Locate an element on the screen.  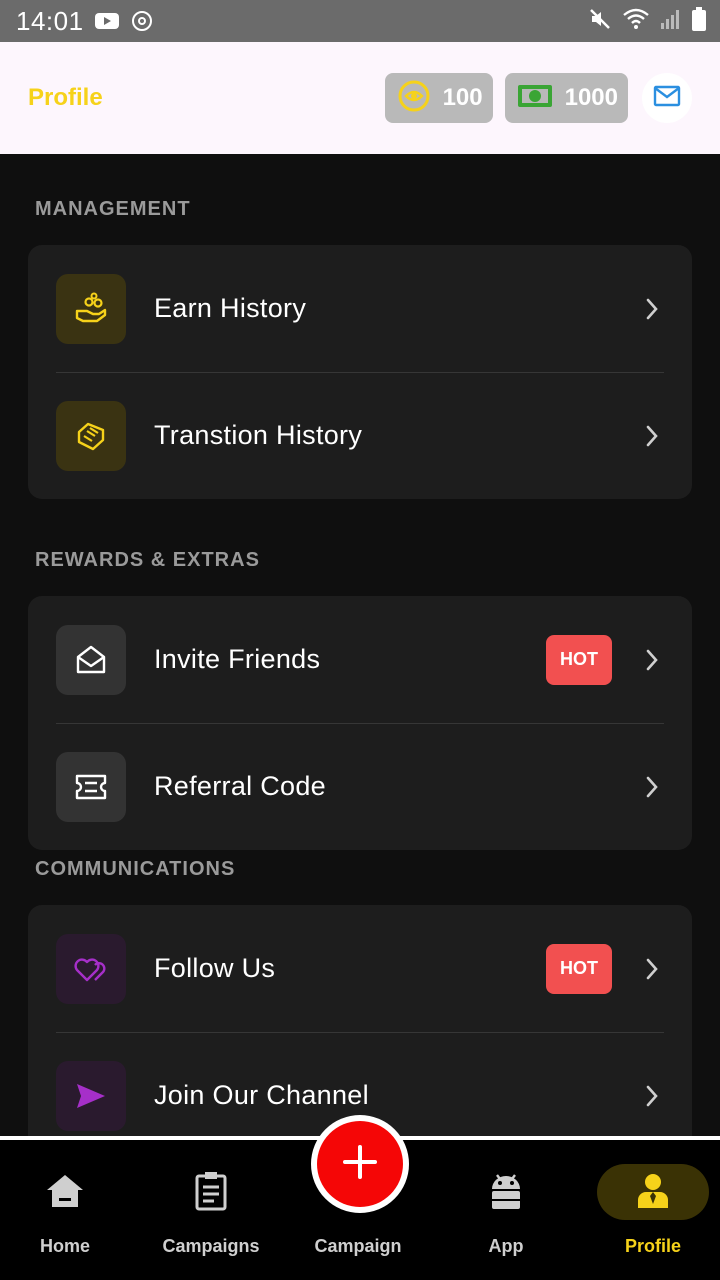
nav-label: Home is located at coordinates (64, 1246).